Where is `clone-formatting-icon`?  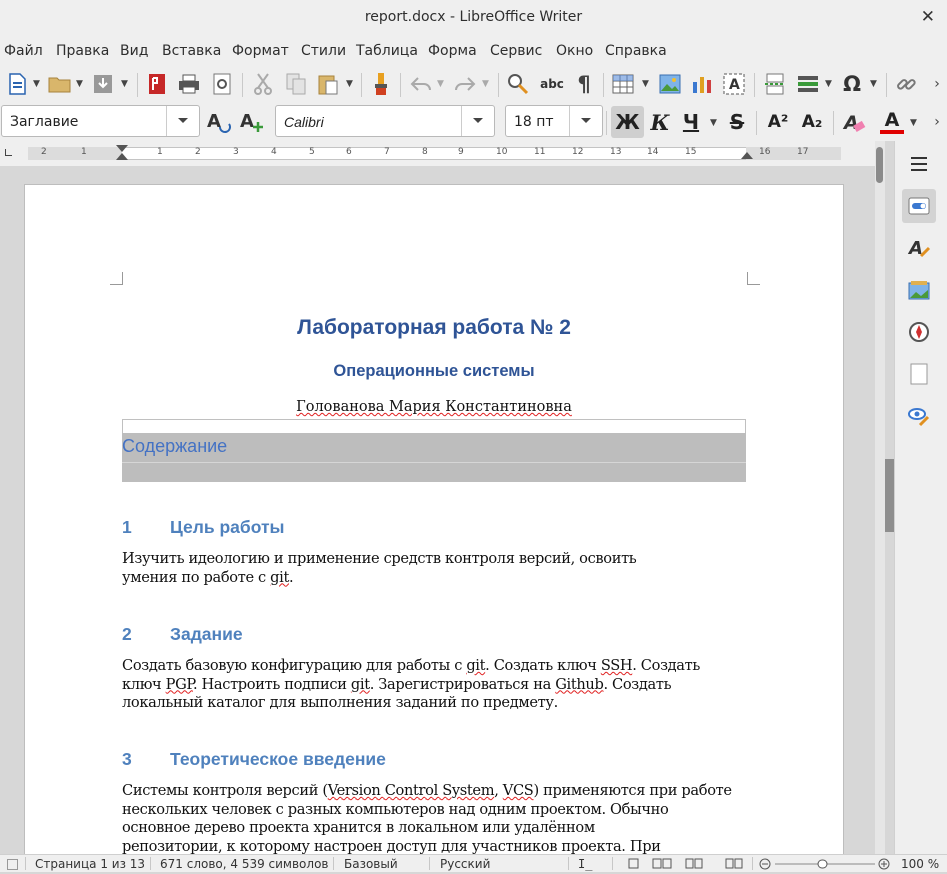
clone-formatting-icon is located at coordinates (381, 84).